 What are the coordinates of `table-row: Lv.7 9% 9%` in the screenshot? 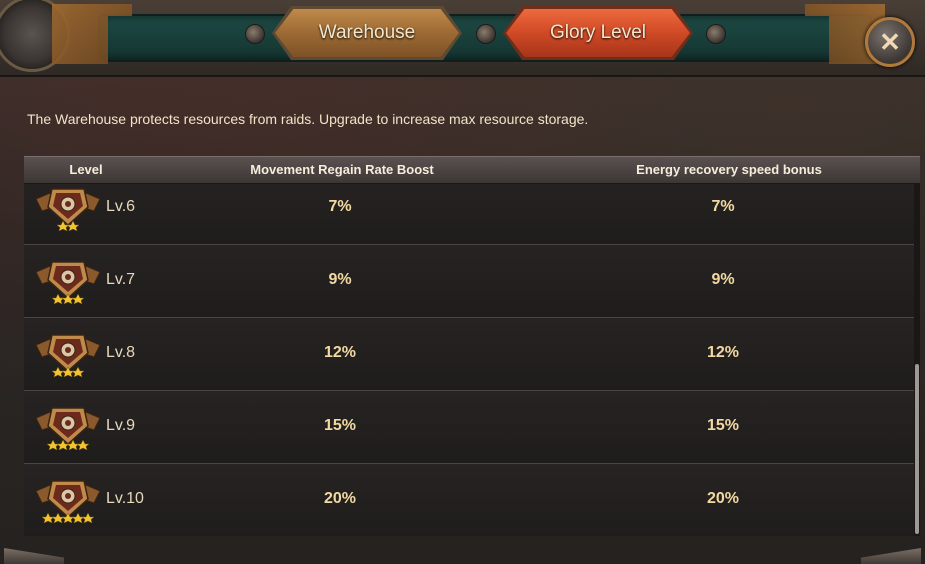 It's located at (469, 281).